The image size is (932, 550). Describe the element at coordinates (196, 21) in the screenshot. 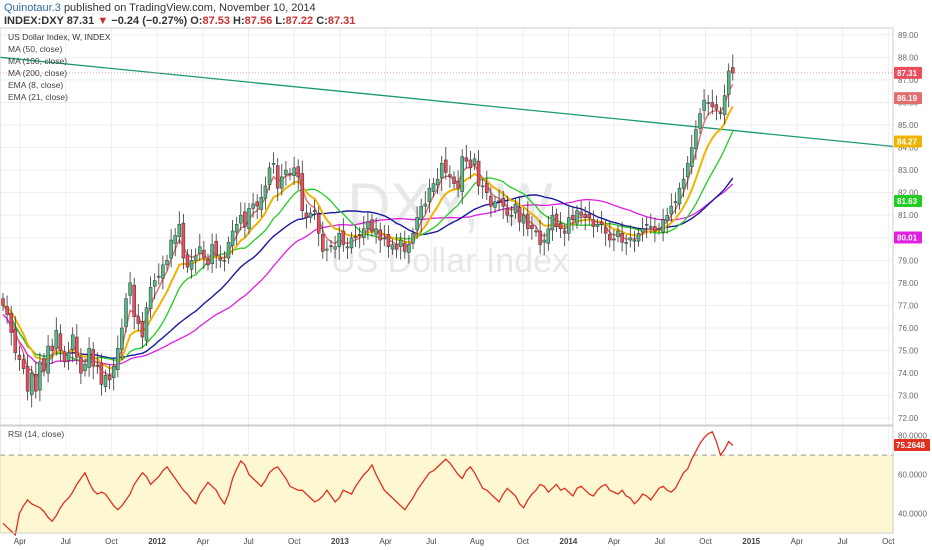

I see `open-label: O:` at that location.